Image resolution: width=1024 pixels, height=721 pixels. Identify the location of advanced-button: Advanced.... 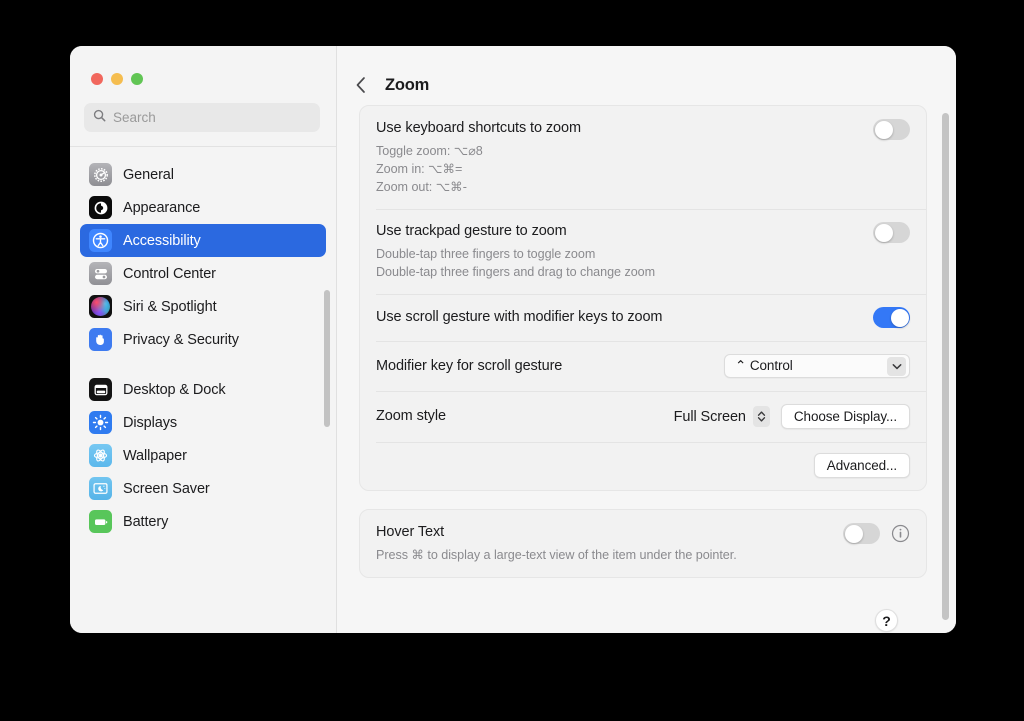
(861, 466).